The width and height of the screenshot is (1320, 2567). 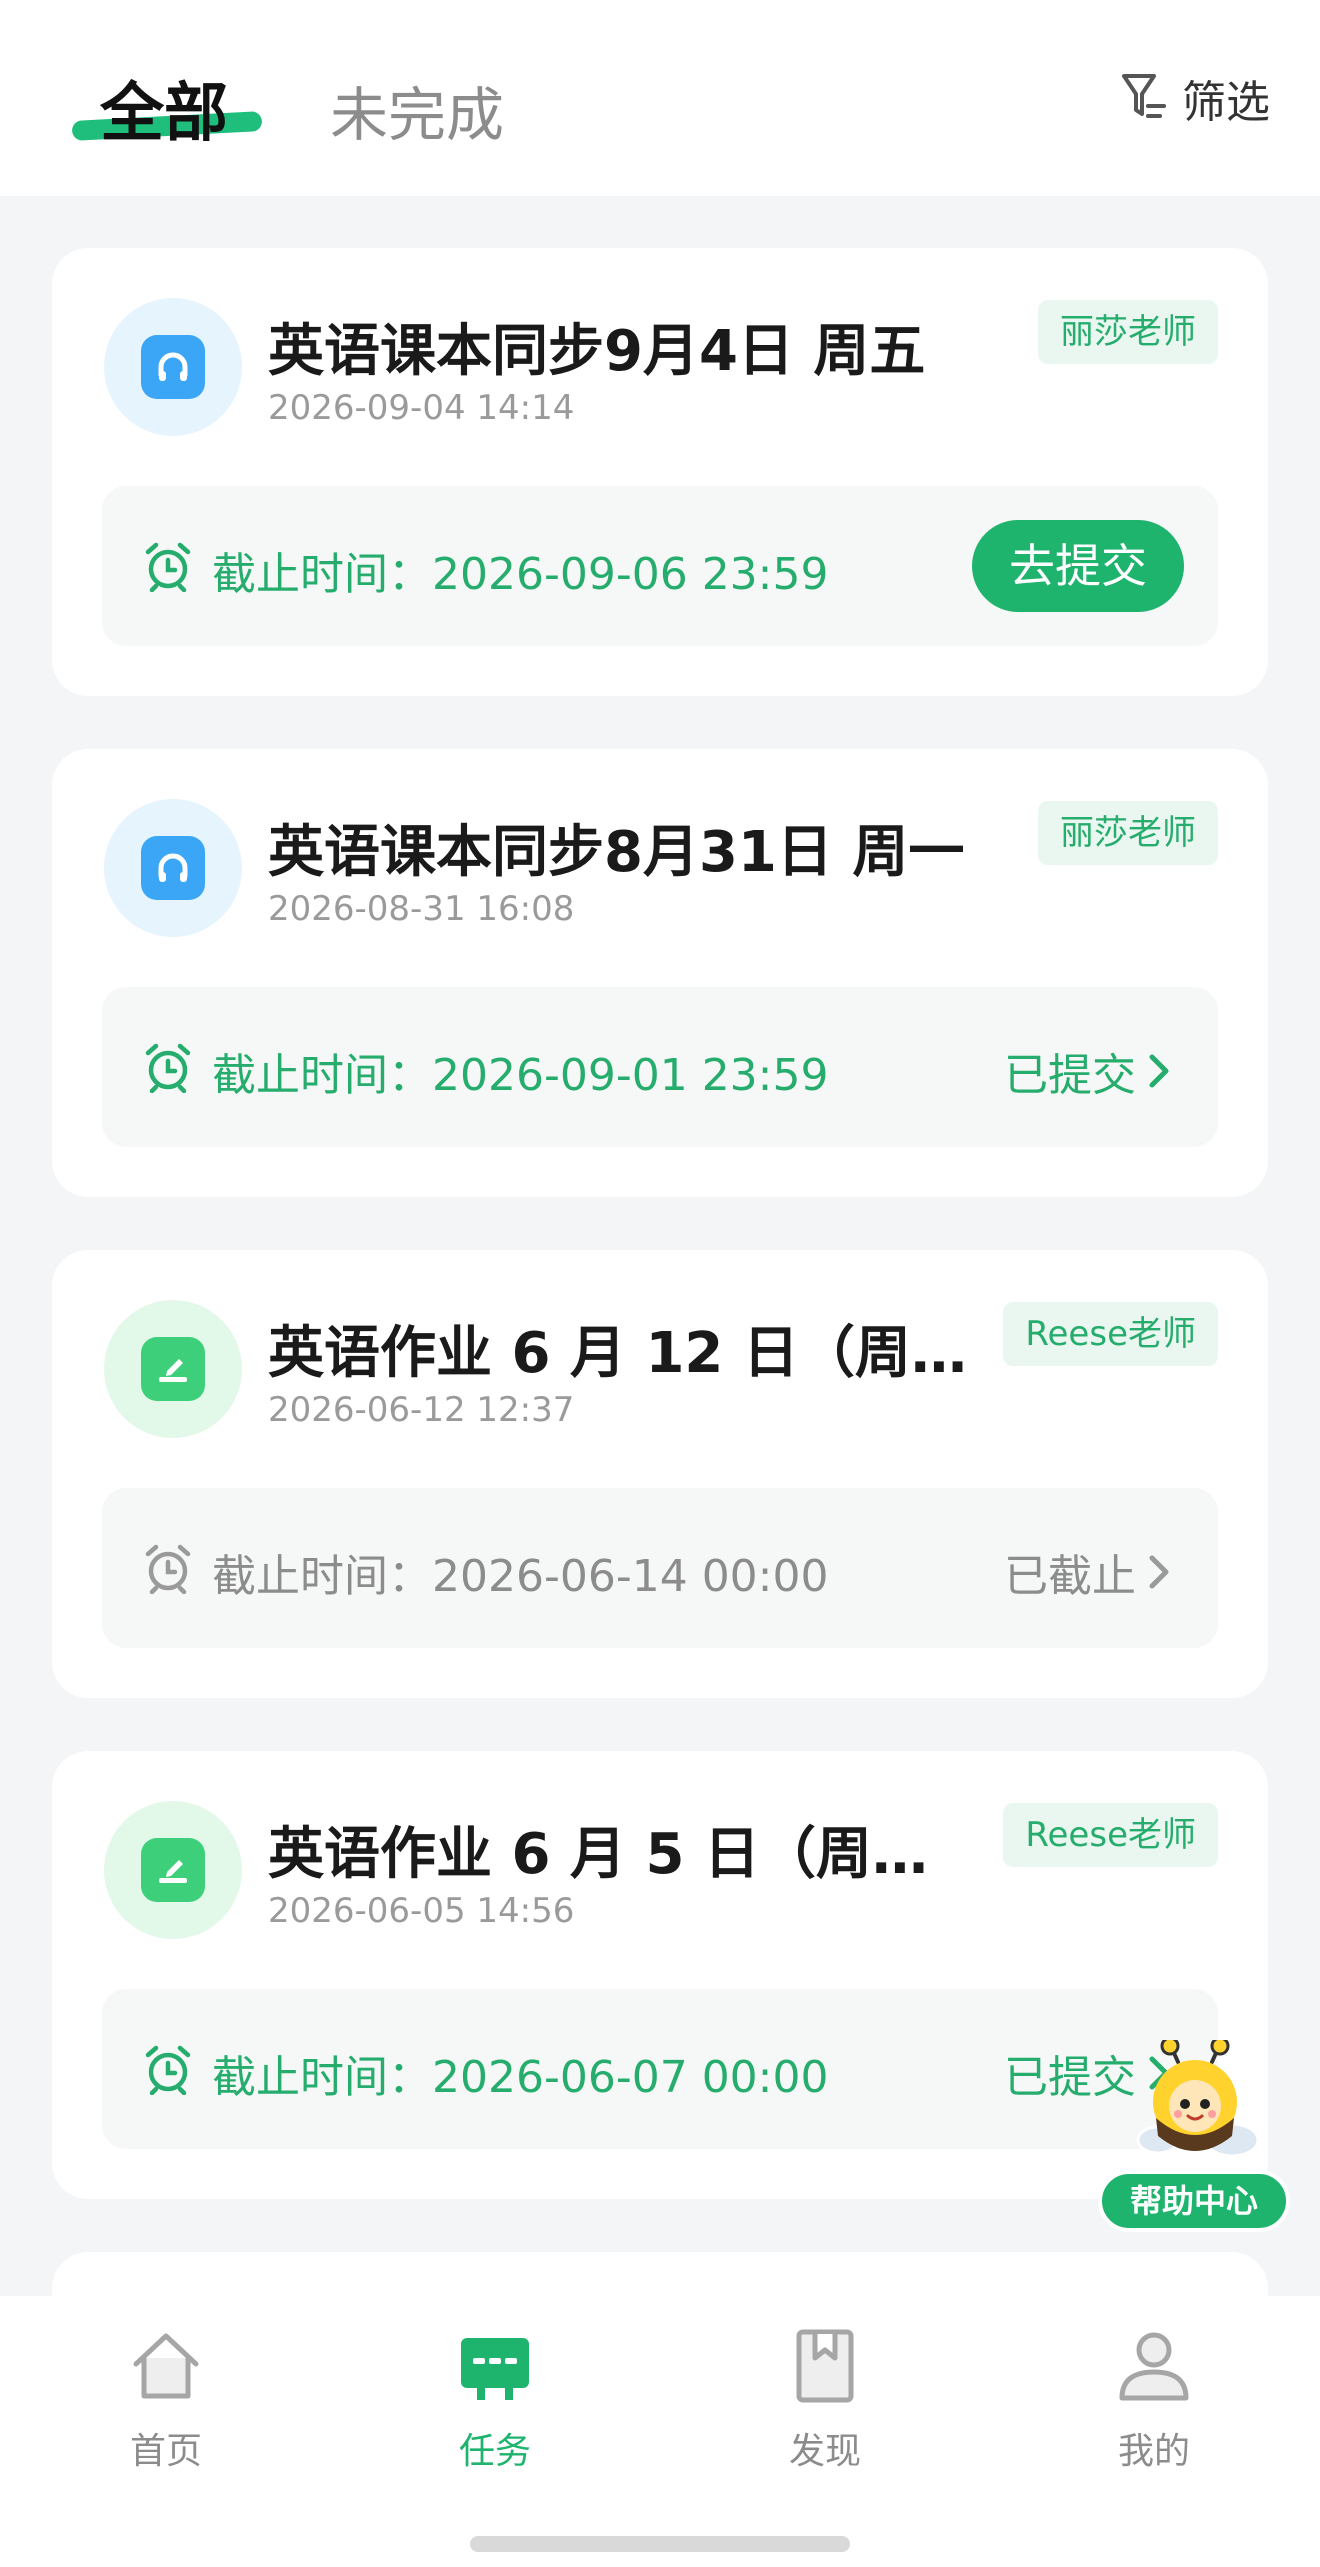 I want to click on home-icon, so click(x=166, y=2366).